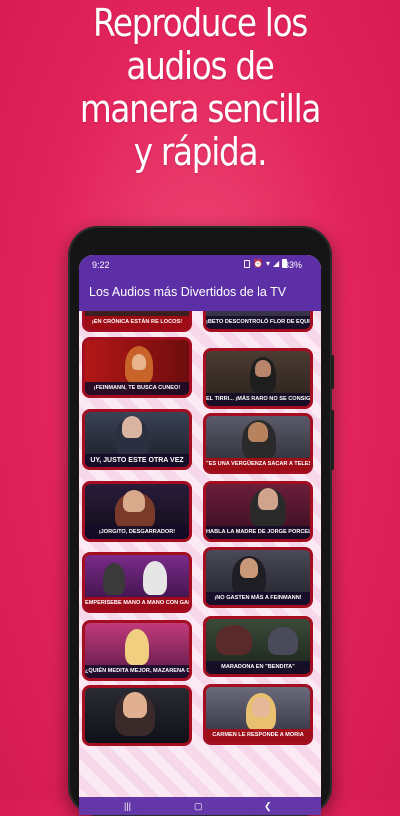  I want to click on headline-line: y rápida., so click(200, 152).